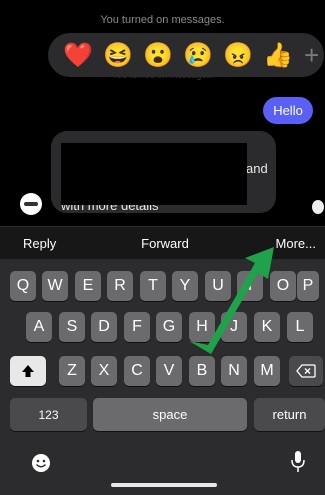  I want to click on surprised-emoji-icon: 😮, so click(158, 55).